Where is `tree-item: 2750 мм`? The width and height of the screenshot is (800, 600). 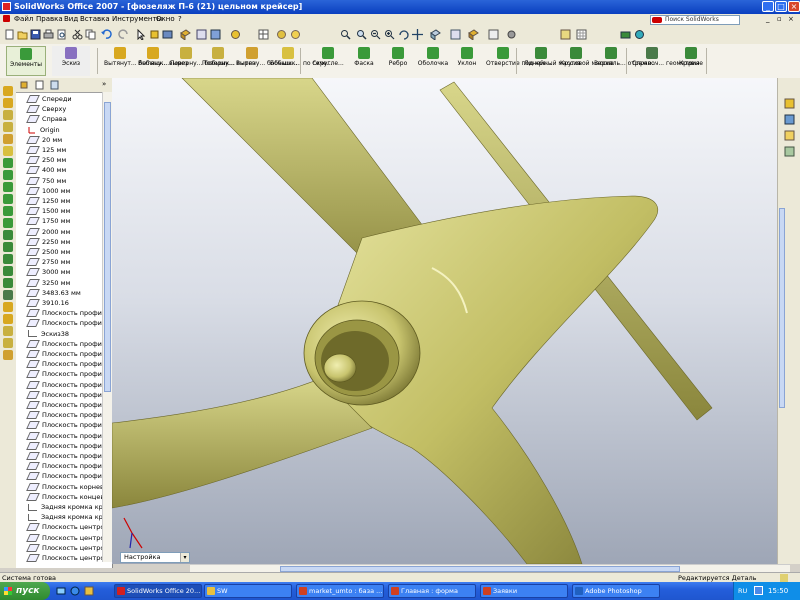
tree-item: 2750 мм is located at coordinates (48, 262).